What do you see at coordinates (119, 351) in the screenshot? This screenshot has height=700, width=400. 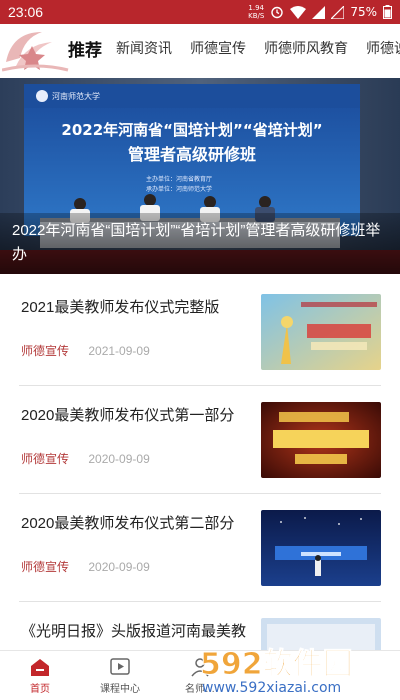 I see `news-date: 2021-09-09` at bounding box center [119, 351].